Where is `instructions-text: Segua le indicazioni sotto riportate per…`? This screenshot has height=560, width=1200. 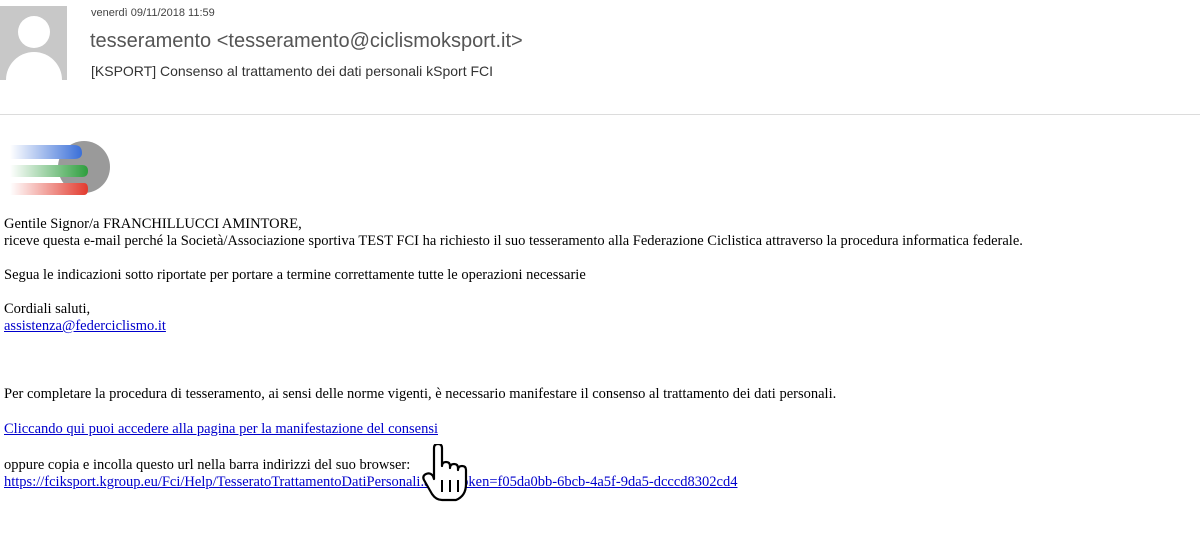
instructions-text: Segua le indicazioni sotto riportate per… is located at coordinates (295, 275).